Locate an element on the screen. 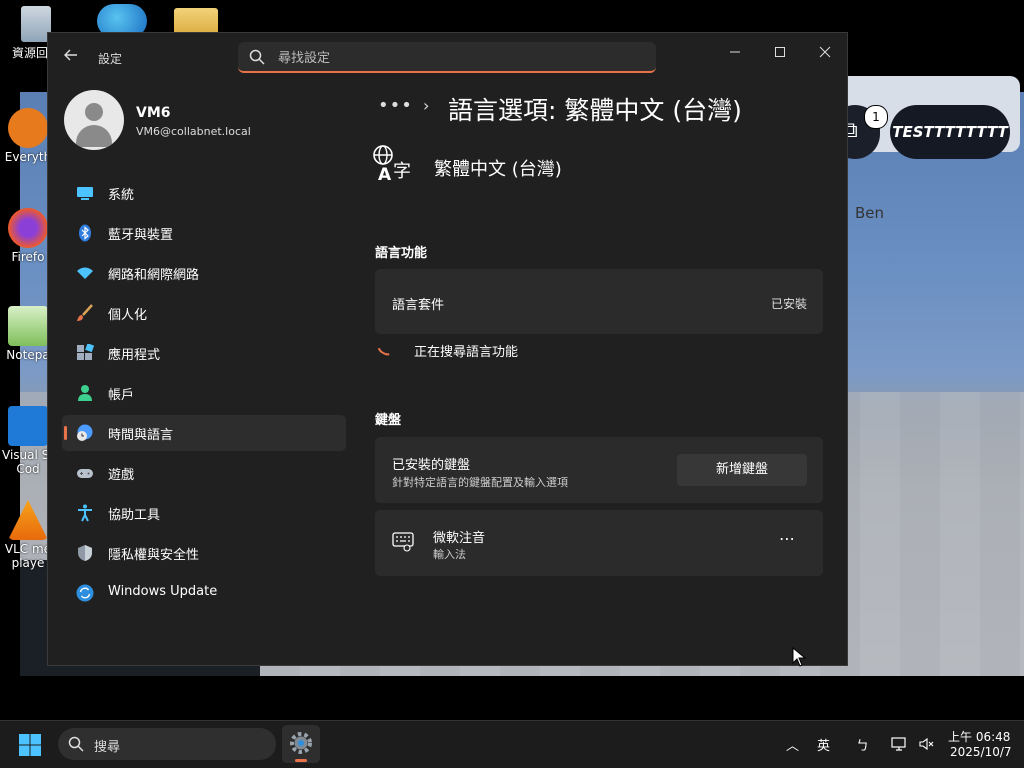 Image resolution: width=1024 pixels, height=768 pixels. globe-clock-icon is located at coordinates (85, 432).